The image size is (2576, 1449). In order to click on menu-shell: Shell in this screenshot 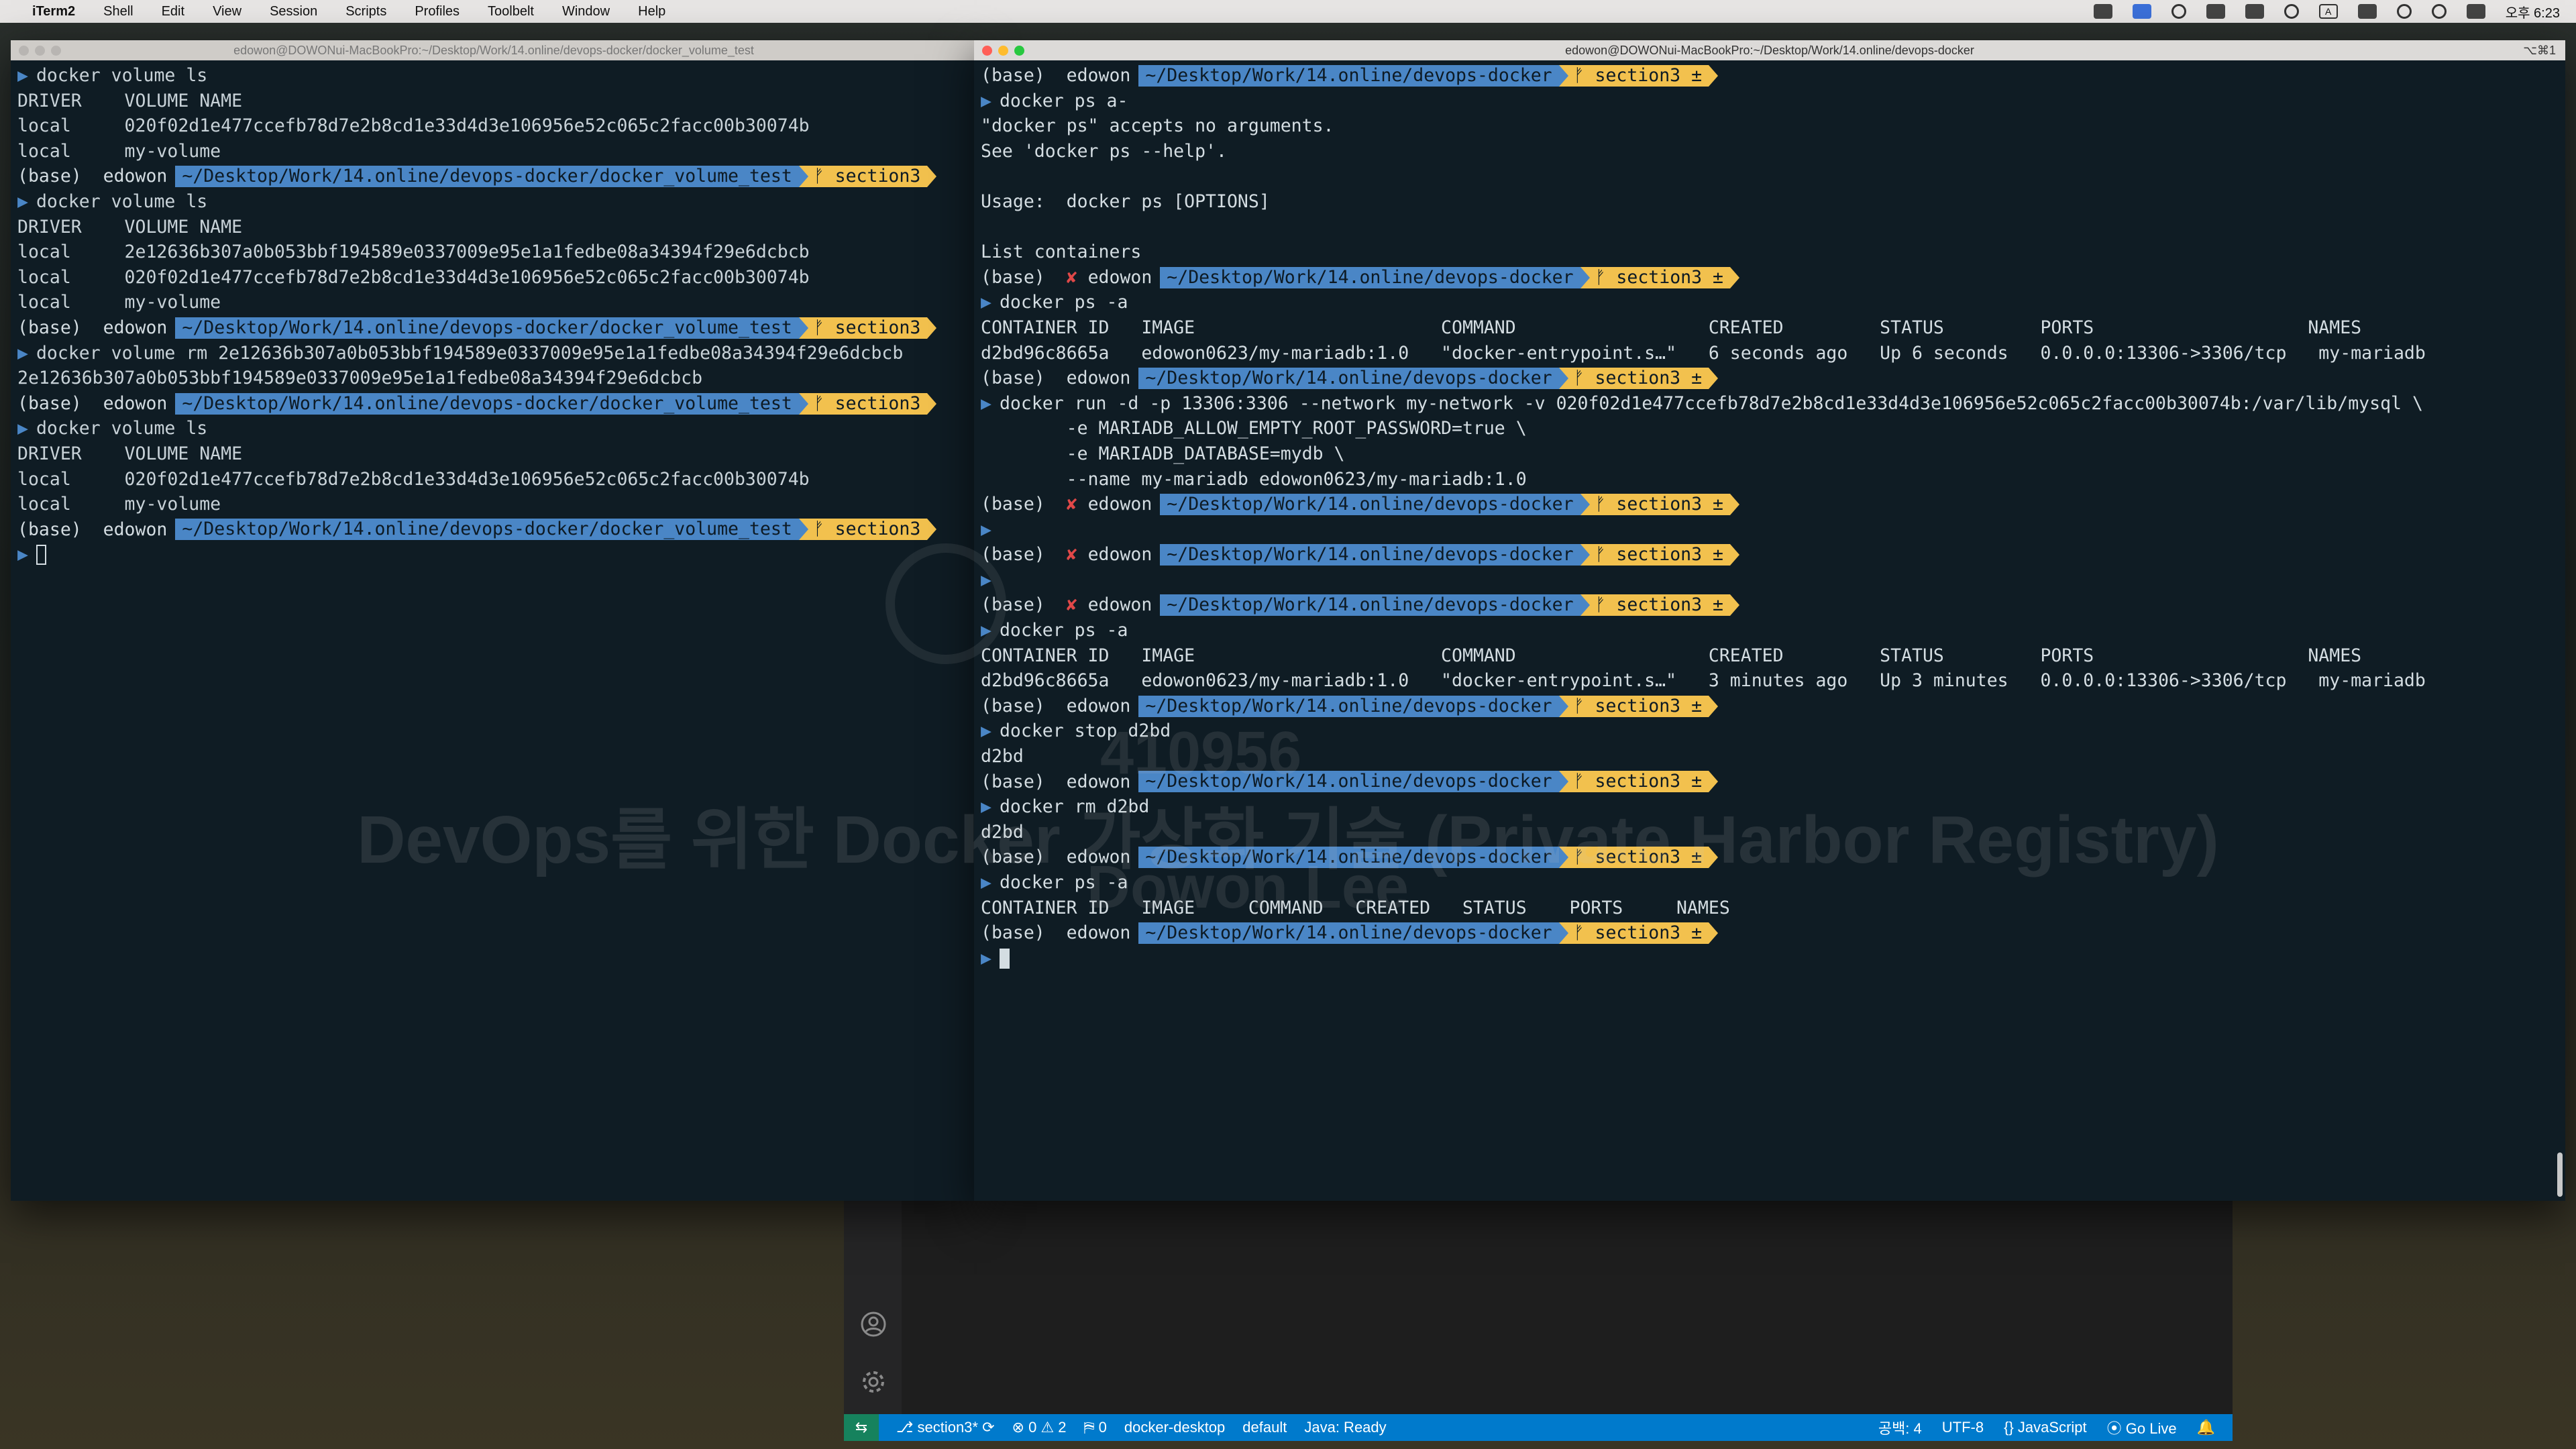, I will do `click(118, 11)`.